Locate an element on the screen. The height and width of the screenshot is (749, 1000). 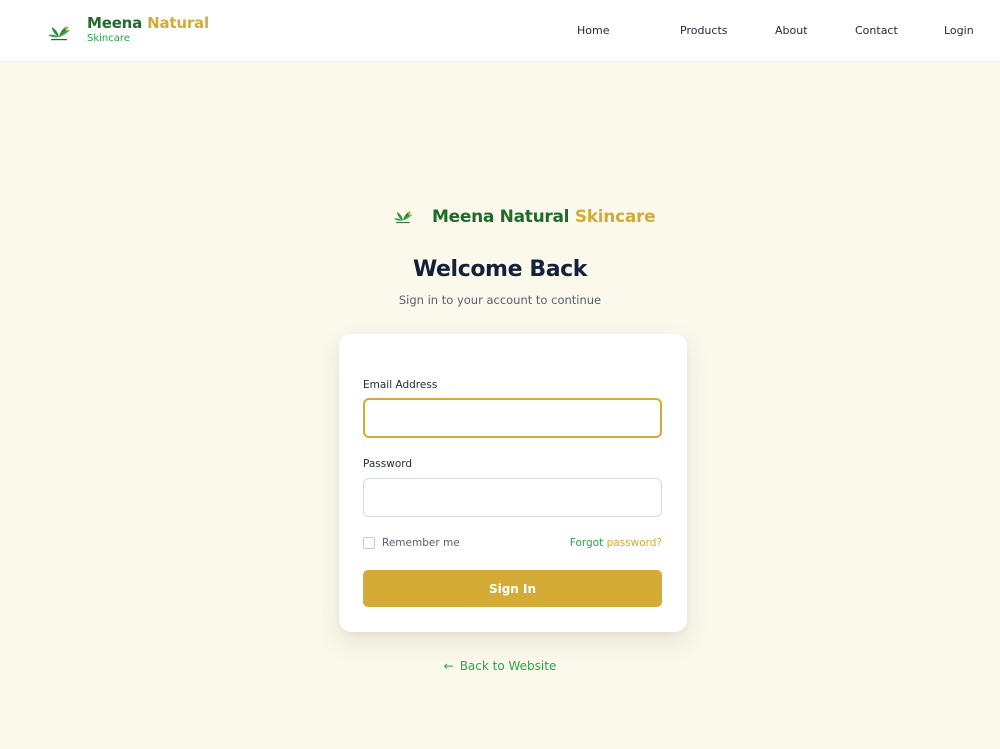
nav-login: Login is located at coordinates (959, 31).